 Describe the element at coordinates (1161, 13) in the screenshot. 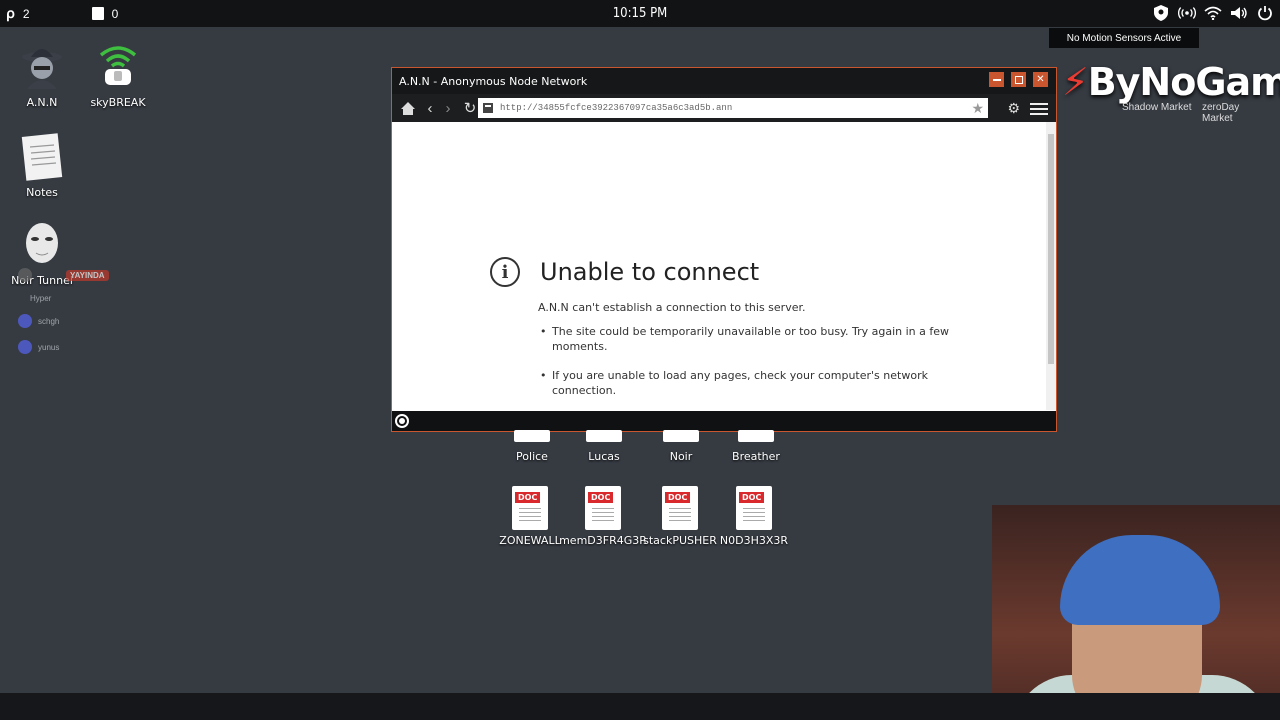

I see `shield-icon` at that location.